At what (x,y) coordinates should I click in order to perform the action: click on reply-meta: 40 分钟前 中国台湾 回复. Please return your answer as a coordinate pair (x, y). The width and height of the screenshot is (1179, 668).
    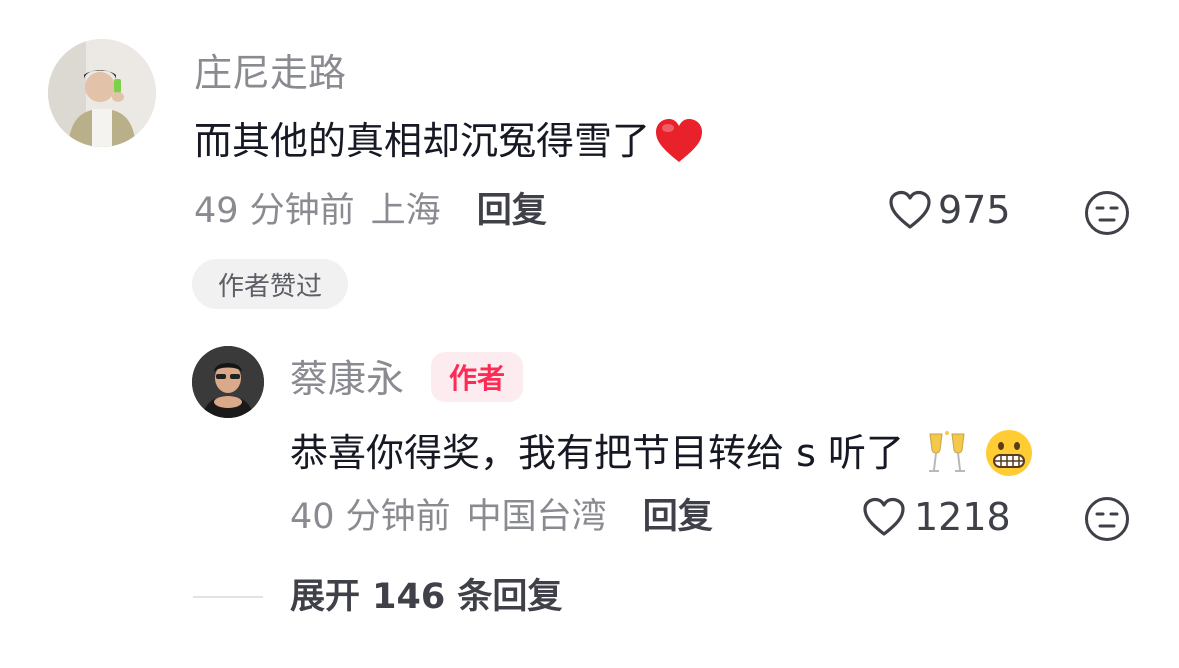
    Looking at the image, I should click on (501, 517).